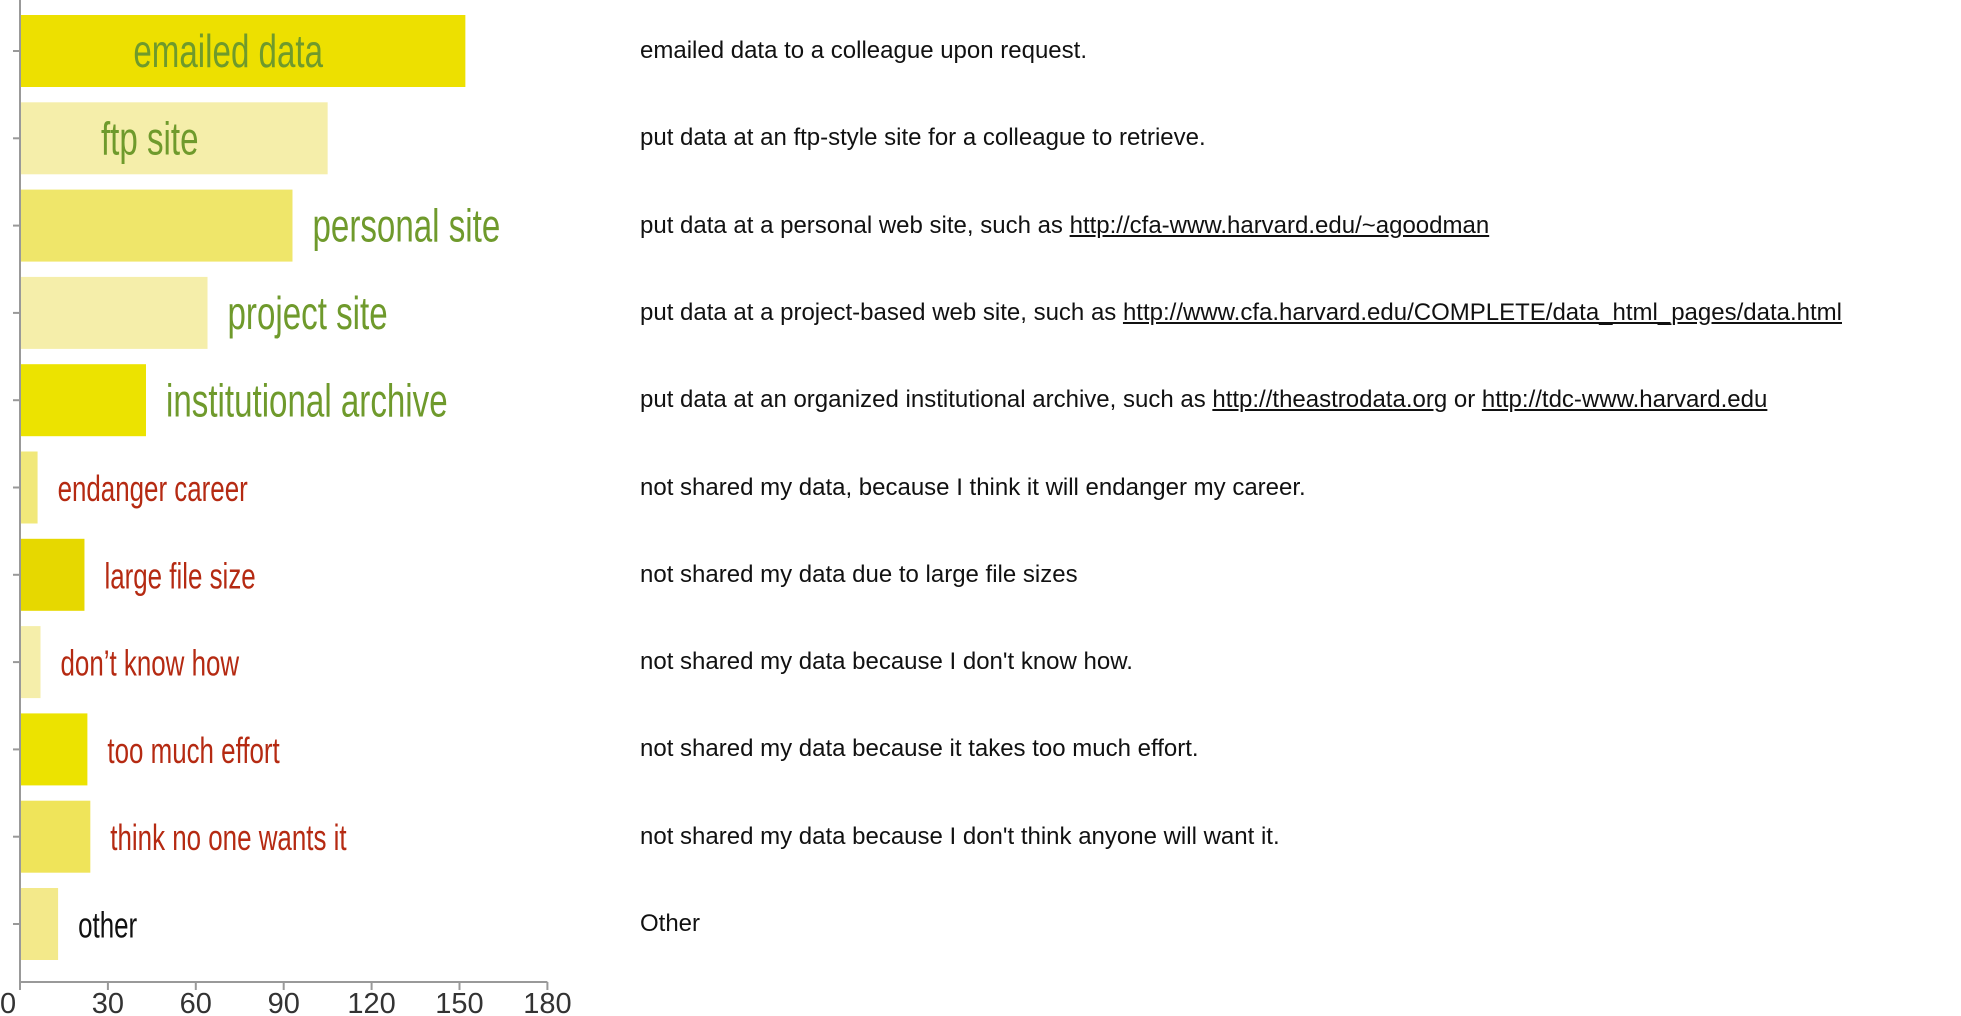  Describe the element at coordinates (108, 1002) in the screenshot. I see `x-tick-label-1: 30` at that location.